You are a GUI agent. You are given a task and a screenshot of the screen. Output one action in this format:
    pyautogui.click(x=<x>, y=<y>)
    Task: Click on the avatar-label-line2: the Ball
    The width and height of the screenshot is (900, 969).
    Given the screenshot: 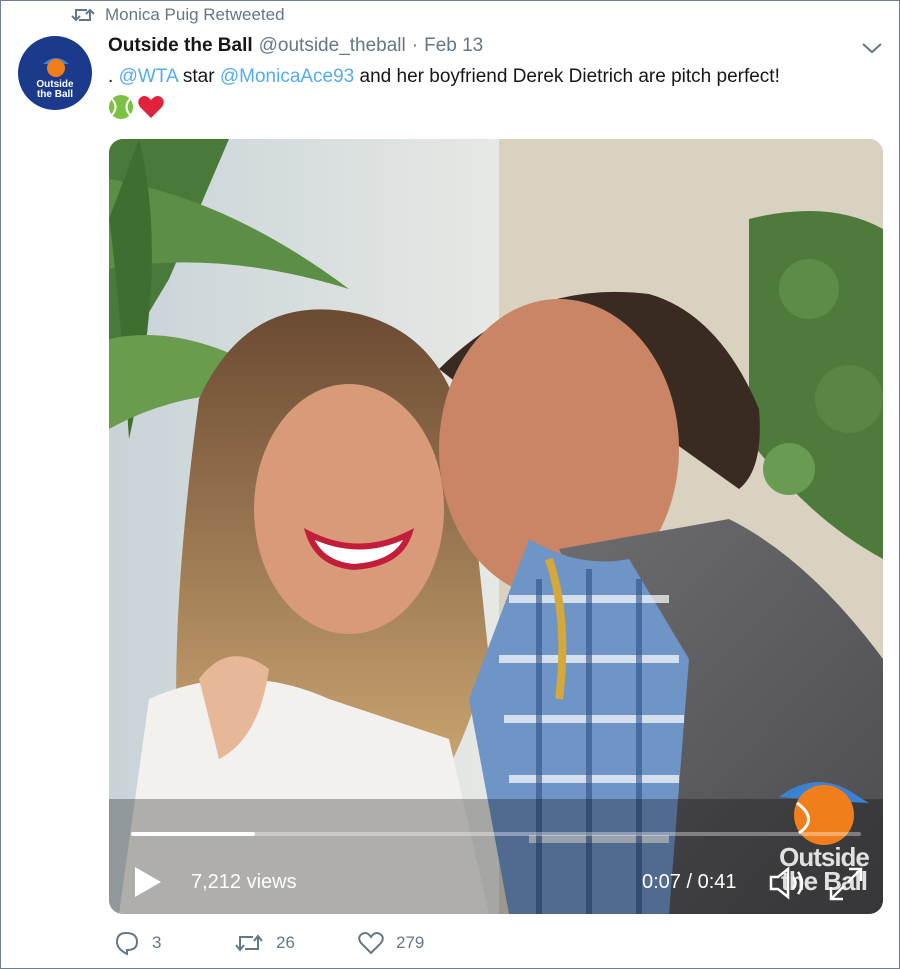 What is the action you would take?
    pyautogui.click(x=55, y=94)
    